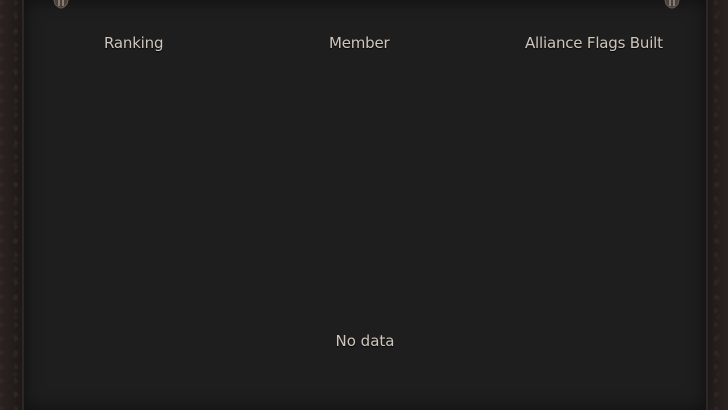  What do you see at coordinates (359, 43) in the screenshot?
I see `column-header-member: Member` at bounding box center [359, 43].